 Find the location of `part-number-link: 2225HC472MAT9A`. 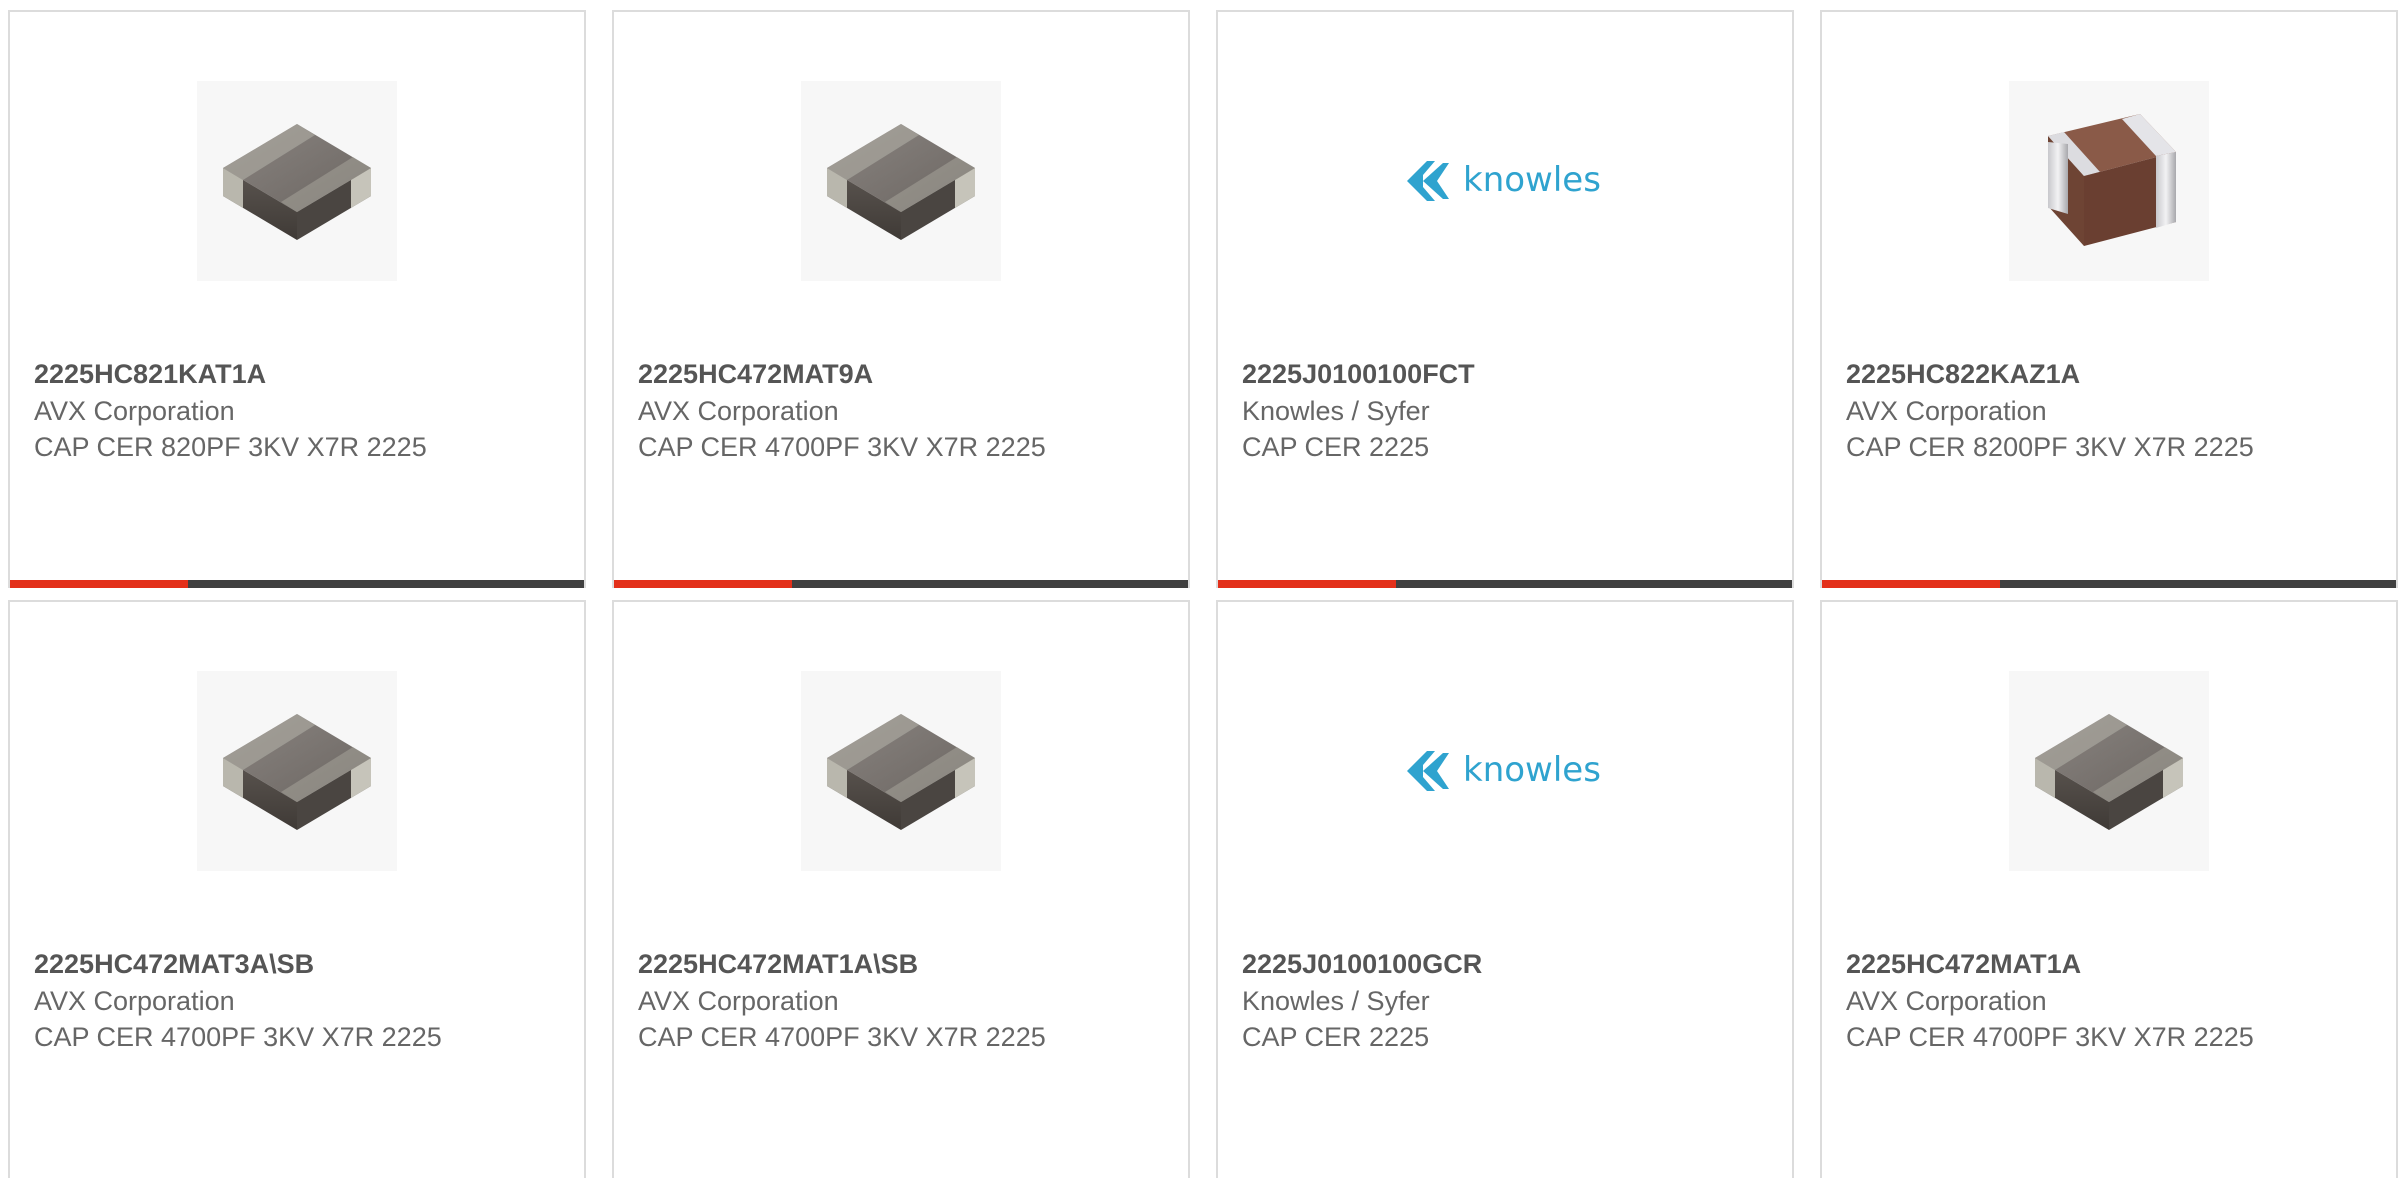

part-number-link: 2225HC472MAT9A is located at coordinates (848, 374).